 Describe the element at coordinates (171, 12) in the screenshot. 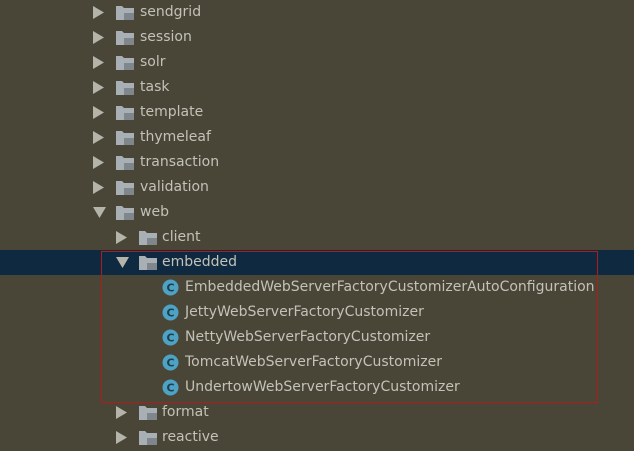

I see `tree-node-label: sendgrid` at that location.